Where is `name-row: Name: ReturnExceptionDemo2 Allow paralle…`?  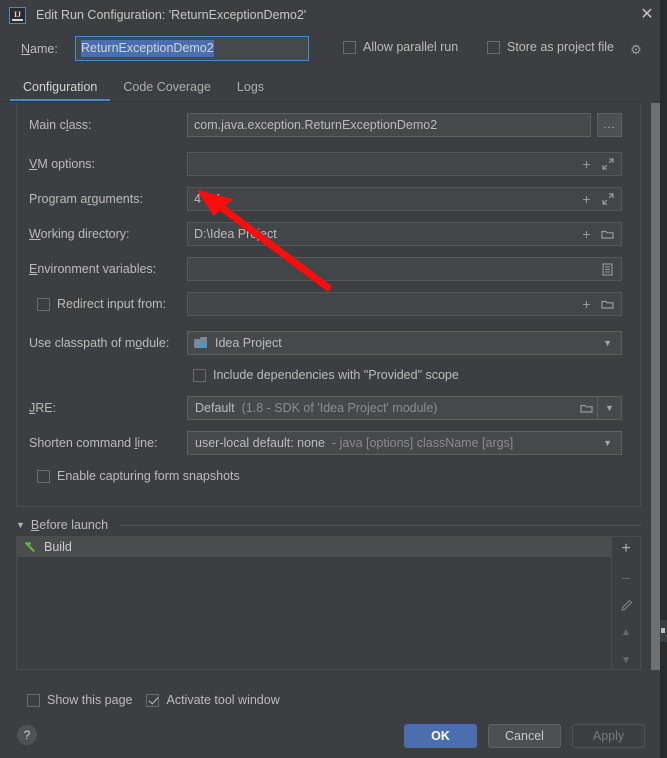 name-row: Name: ReturnExceptionDemo2 Allow paralle… is located at coordinates (333, 50).